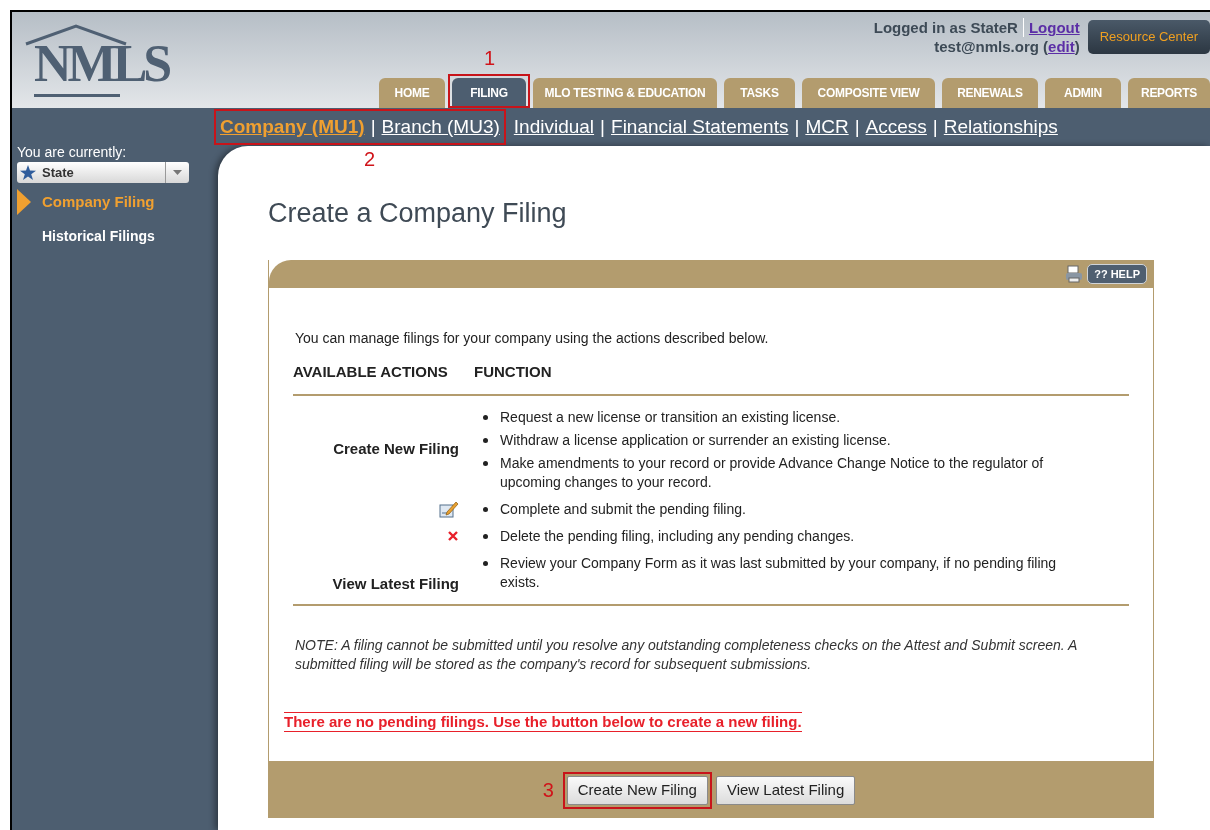 This screenshot has width=1210, height=830. What do you see at coordinates (101, 64) in the screenshot?
I see `logo-text: NMLS` at bounding box center [101, 64].